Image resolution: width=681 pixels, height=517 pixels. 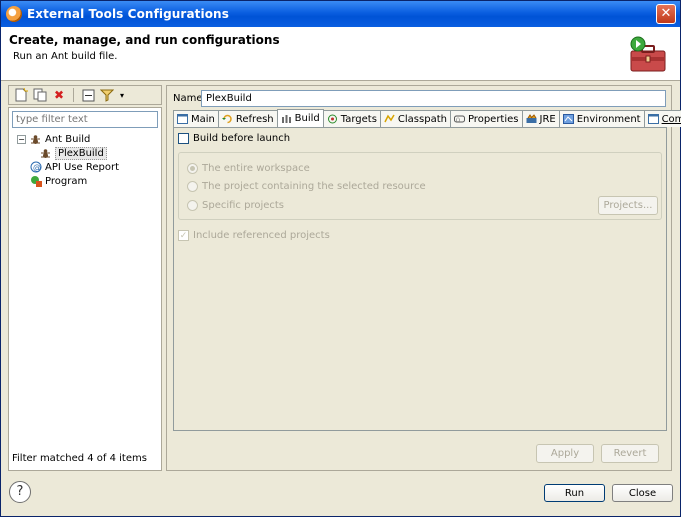 I want to click on tree-item-api-use-report: @ API Use Report, so click(x=68, y=167).